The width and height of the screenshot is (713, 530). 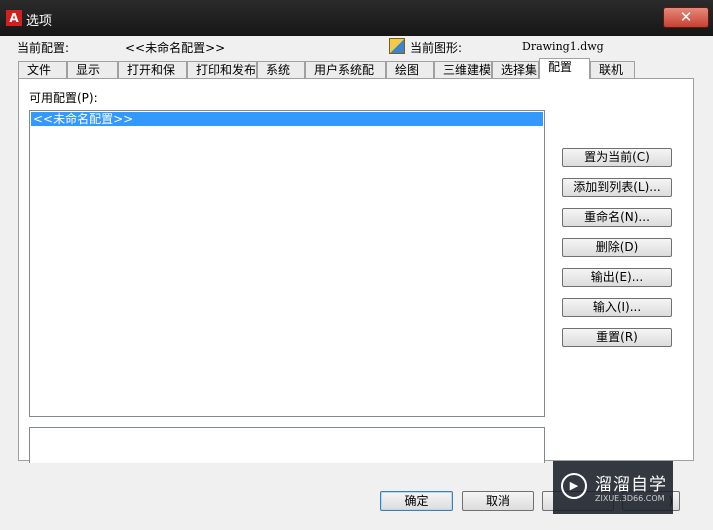 I want to click on available-profiles-label: 可用配置(P):, so click(x=63, y=98).